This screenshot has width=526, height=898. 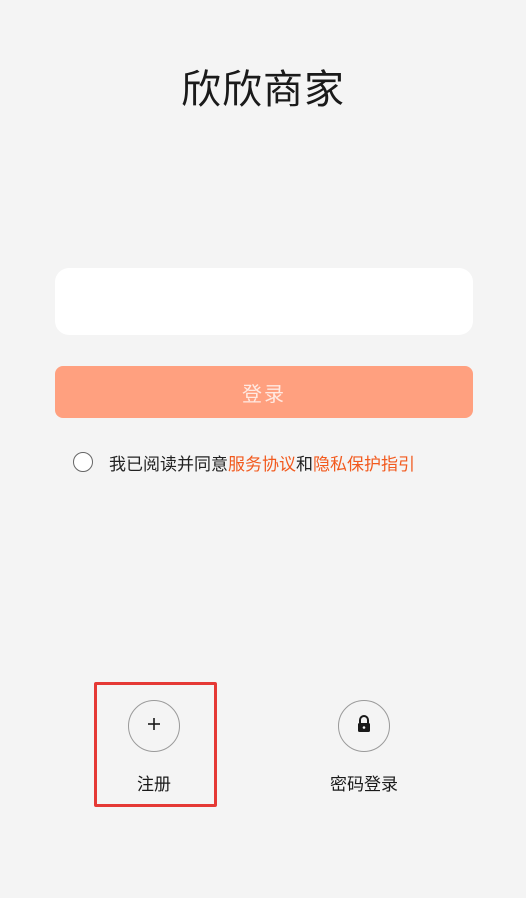 I want to click on agreement-joiner-text: 和, so click(x=304, y=464).